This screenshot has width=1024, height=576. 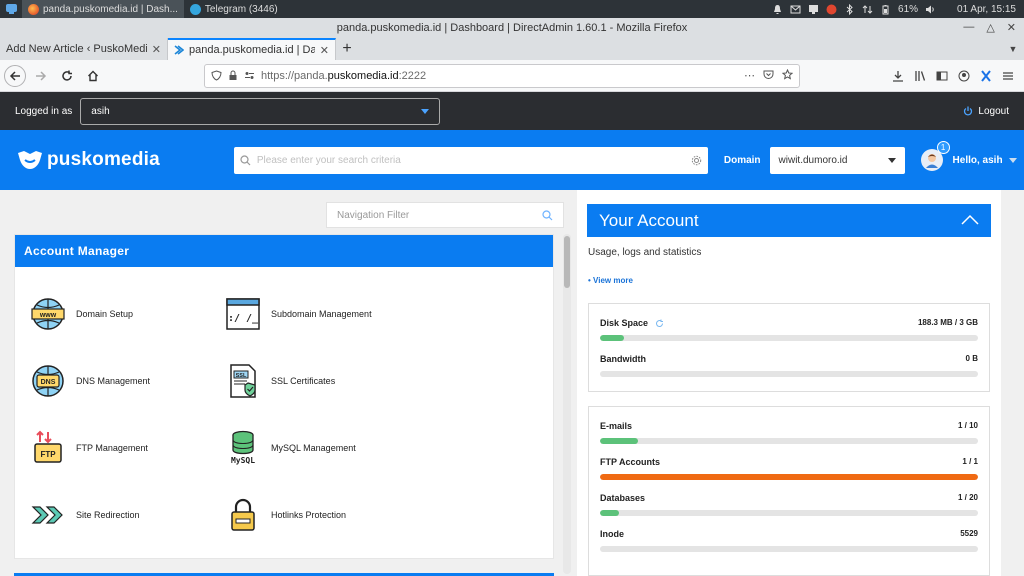 What do you see at coordinates (88, 160) in the screenshot?
I see `puskomedia-logo: puskomedia` at bounding box center [88, 160].